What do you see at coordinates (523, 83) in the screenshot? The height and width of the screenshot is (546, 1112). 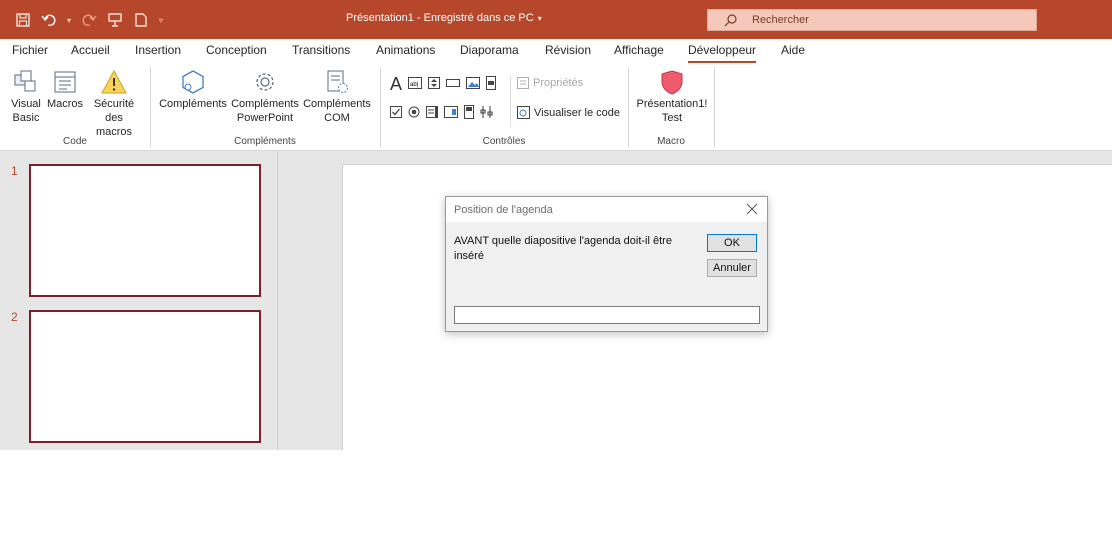 I see `properties-icon` at bounding box center [523, 83].